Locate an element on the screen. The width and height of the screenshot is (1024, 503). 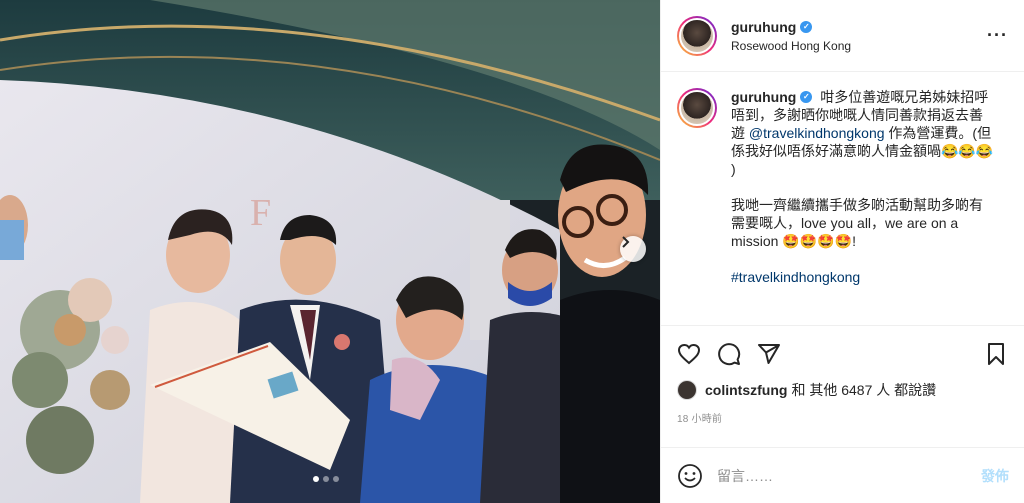
caption-avatar is located at coordinates (697, 108).